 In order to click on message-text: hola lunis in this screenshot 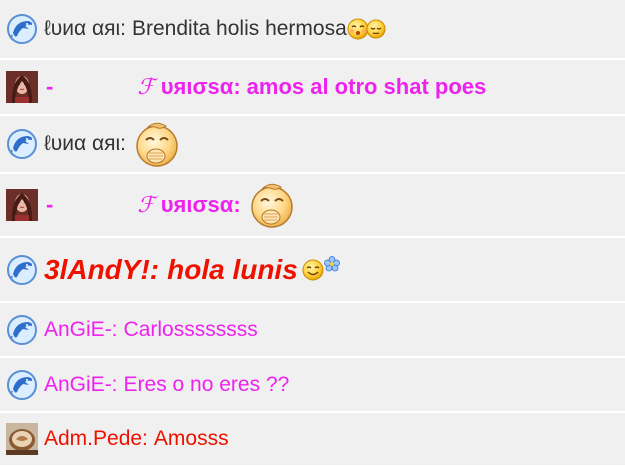, I will do `click(232, 269)`.